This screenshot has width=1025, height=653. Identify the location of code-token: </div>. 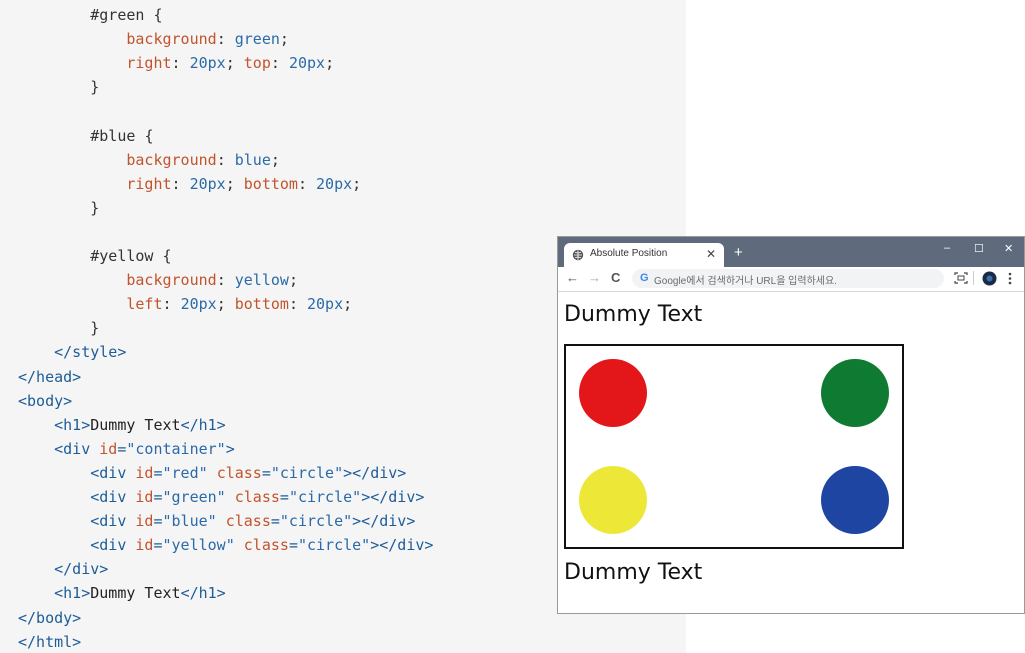
(63, 569).